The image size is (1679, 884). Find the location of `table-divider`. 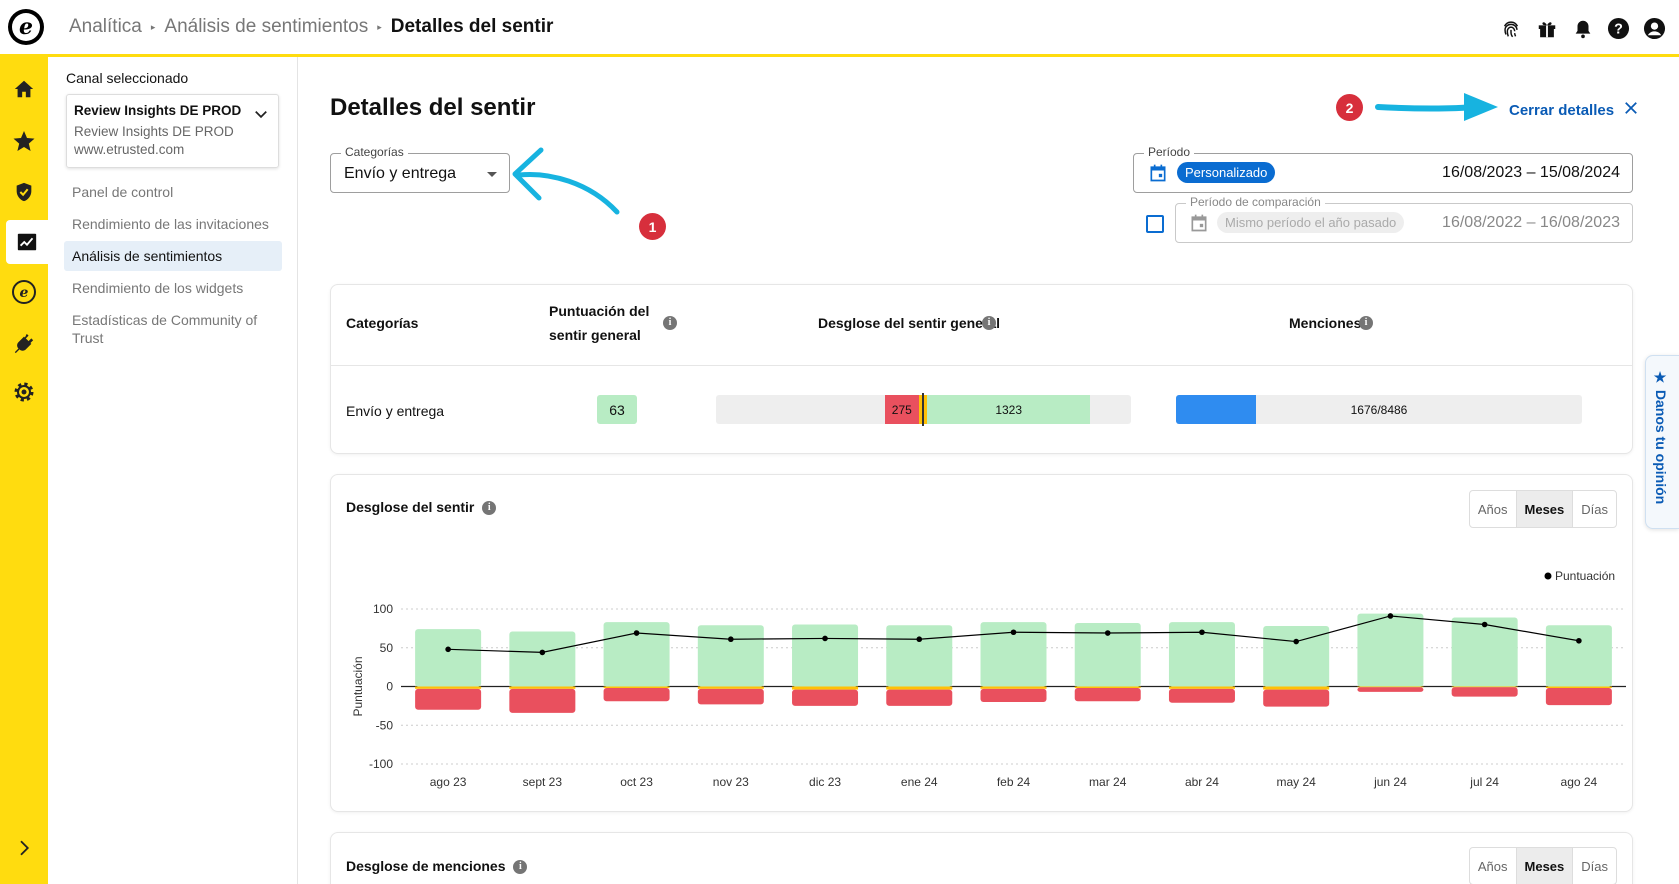

table-divider is located at coordinates (981, 365).